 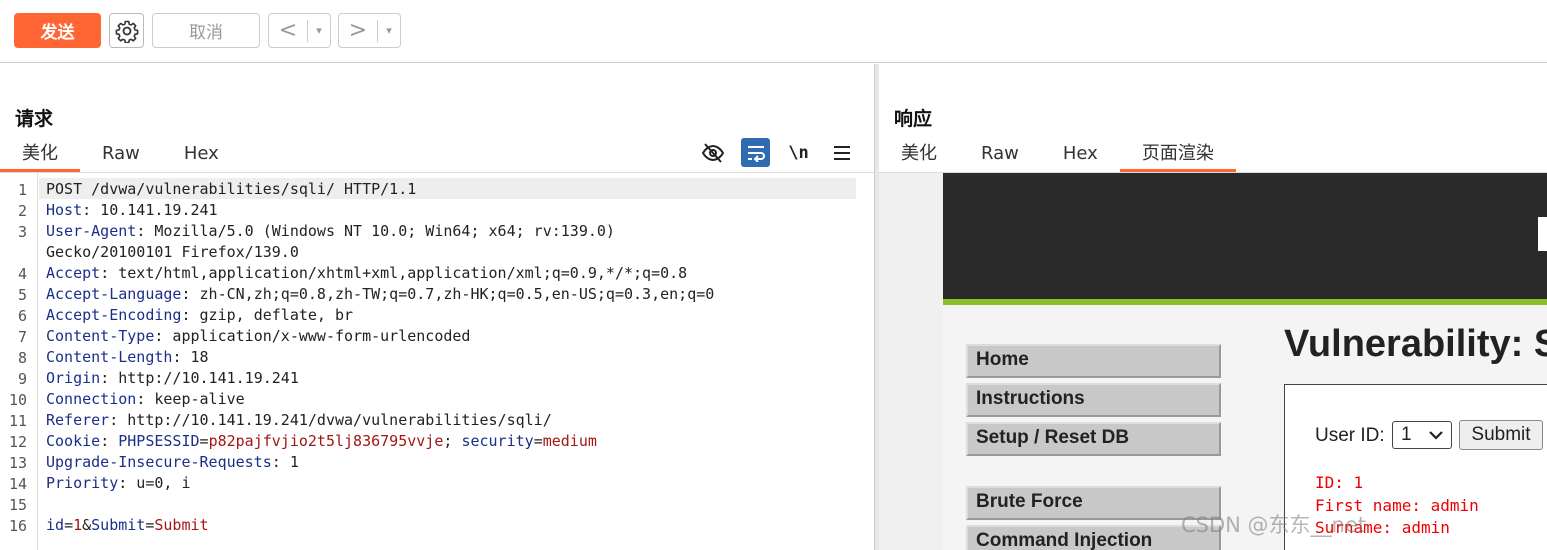 I want to click on code-line: Upgrade-Insecure-Requests: 1, so click(x=172, y=462).